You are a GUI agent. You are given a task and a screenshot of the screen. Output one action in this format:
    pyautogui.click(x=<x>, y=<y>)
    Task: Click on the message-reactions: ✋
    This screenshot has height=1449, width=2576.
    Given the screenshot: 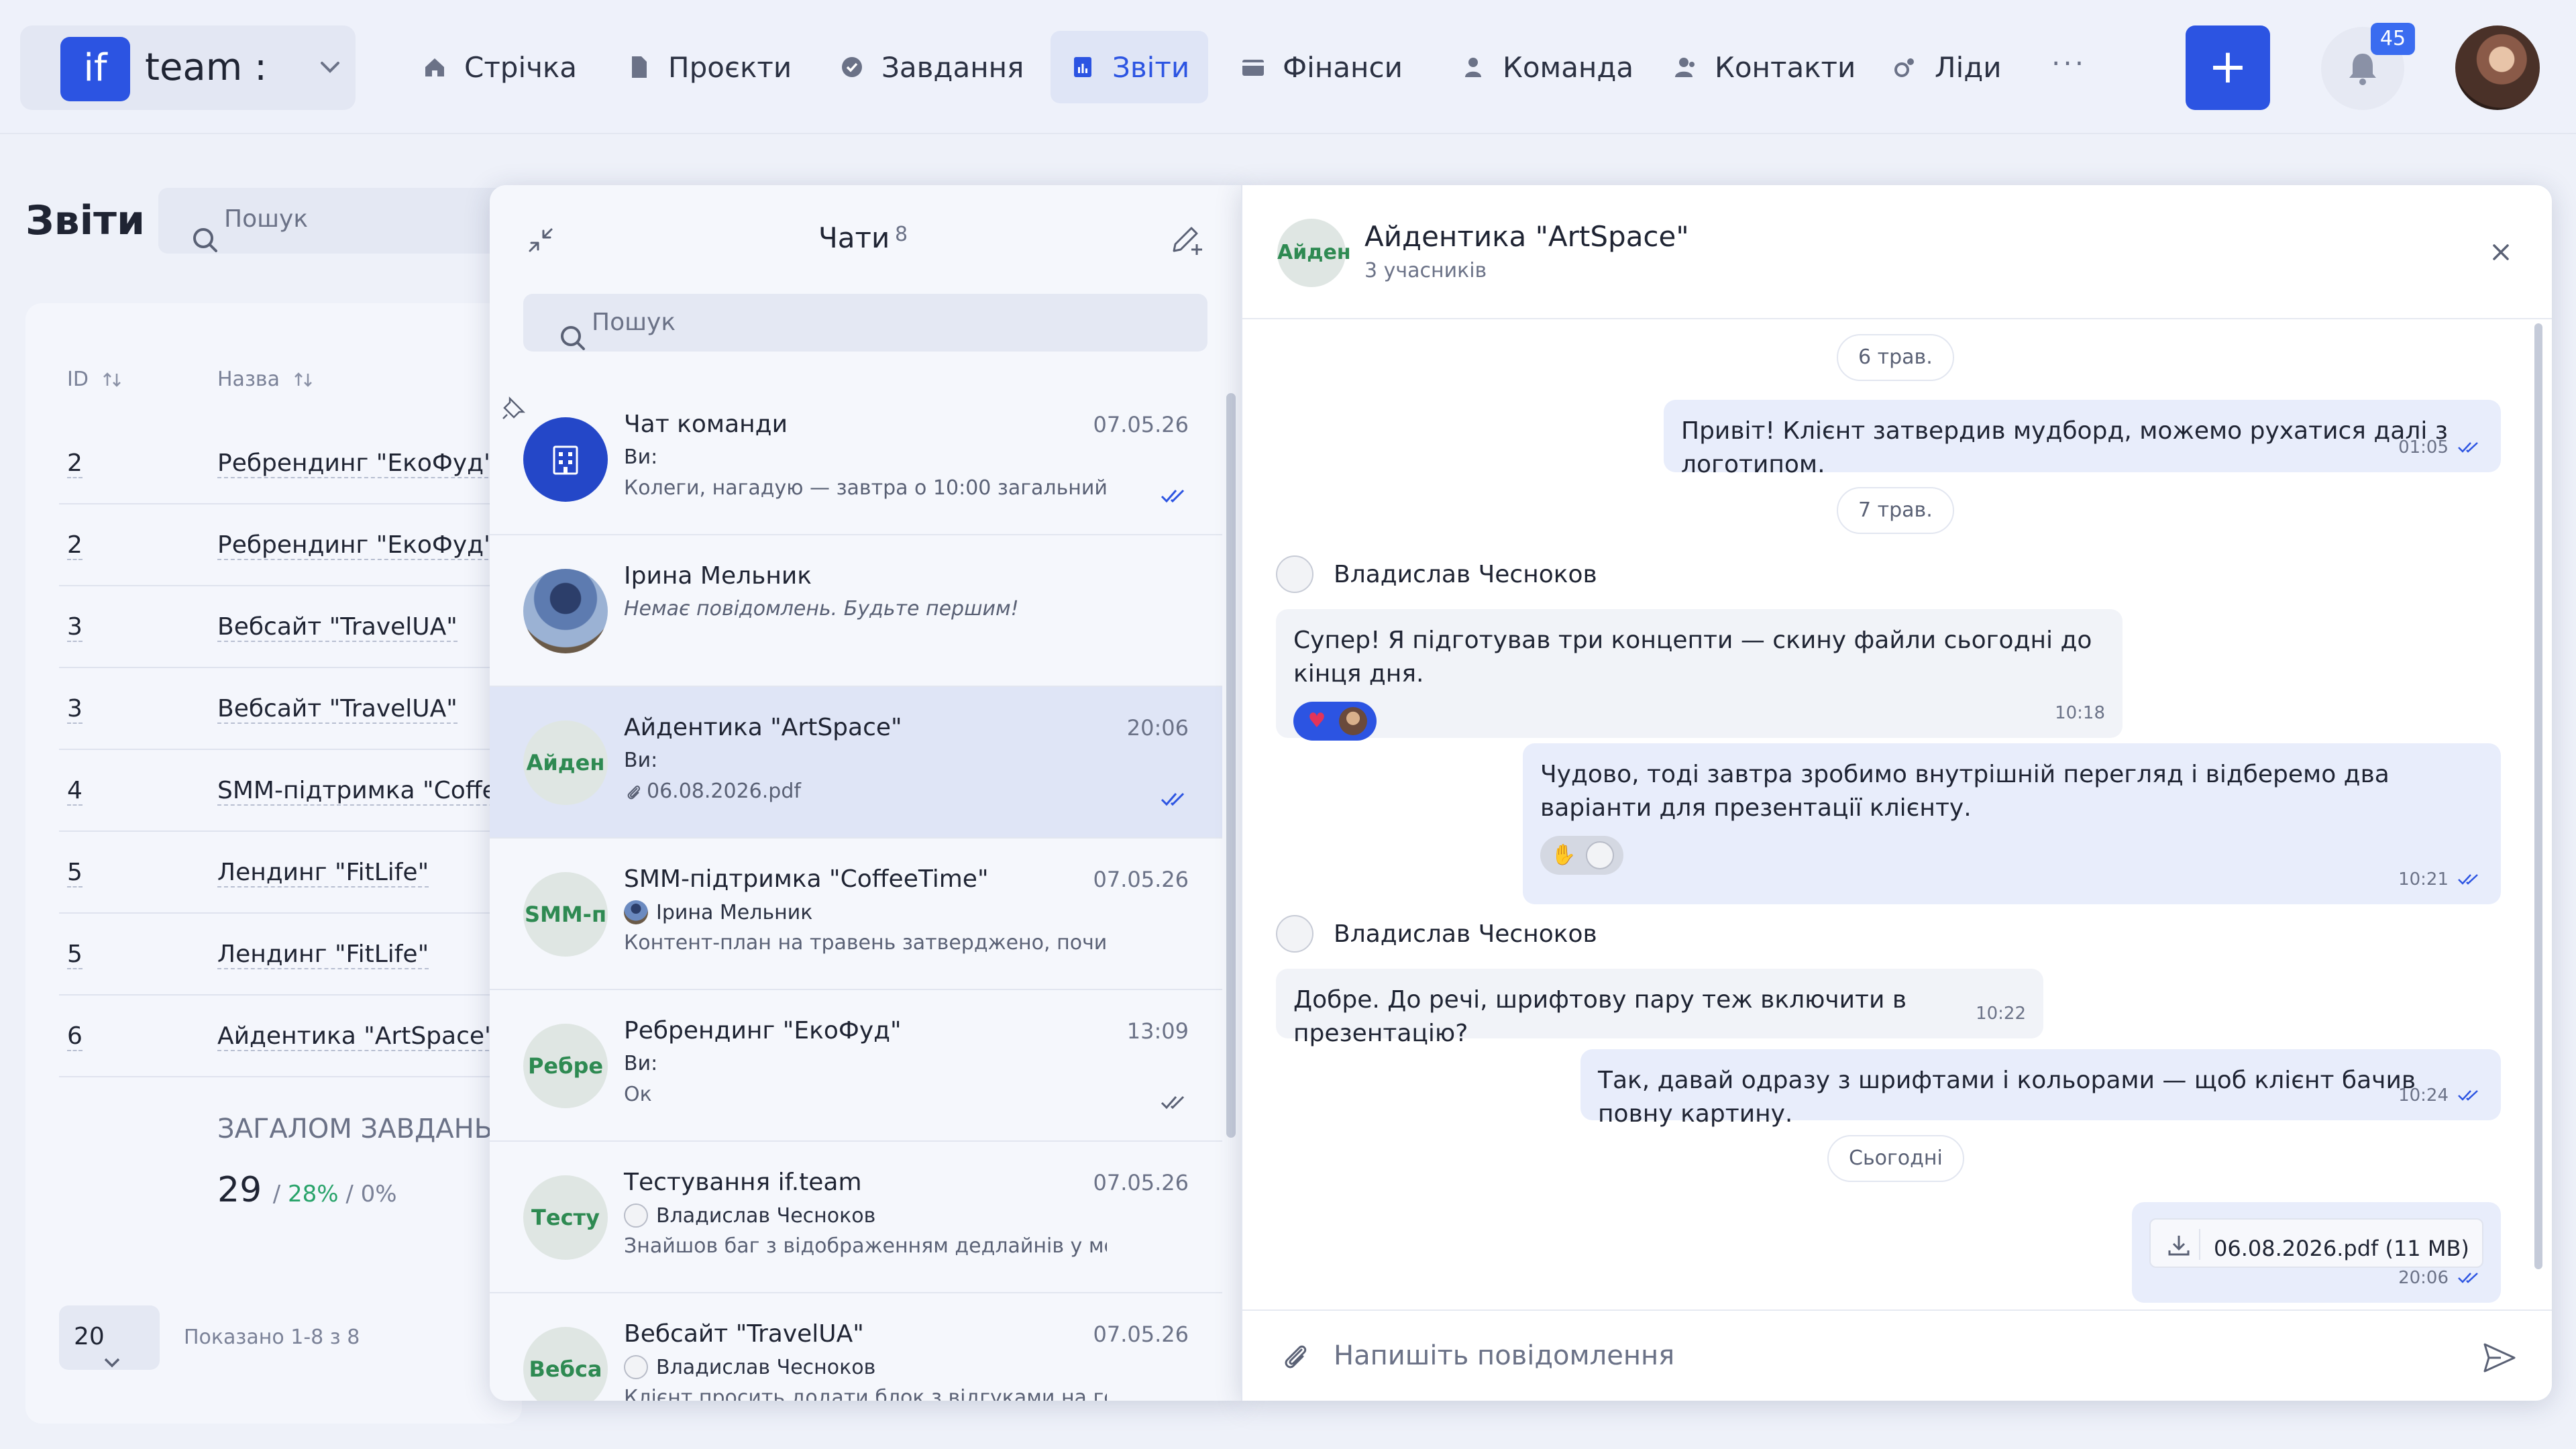 What is the action you would take?
    pyautogui.click(x=1581, y=855)
    